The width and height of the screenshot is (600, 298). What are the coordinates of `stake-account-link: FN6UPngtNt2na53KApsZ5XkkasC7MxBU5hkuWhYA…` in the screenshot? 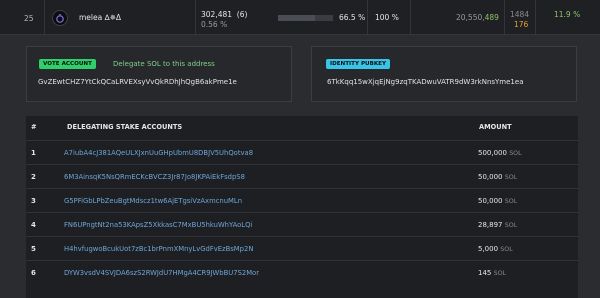 It's located at (158, 225).